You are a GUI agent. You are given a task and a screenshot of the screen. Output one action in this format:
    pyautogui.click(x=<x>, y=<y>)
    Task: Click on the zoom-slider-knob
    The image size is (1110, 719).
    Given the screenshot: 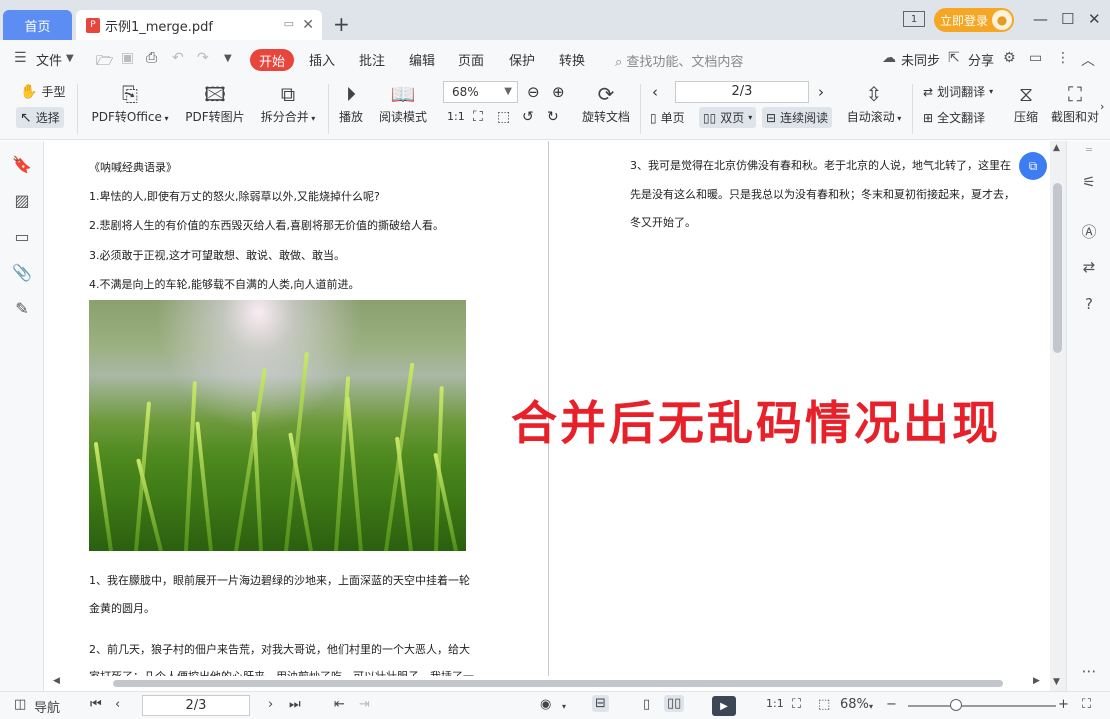 What is the action you would take?
    pyautogui.click(x=956, y=705)
    